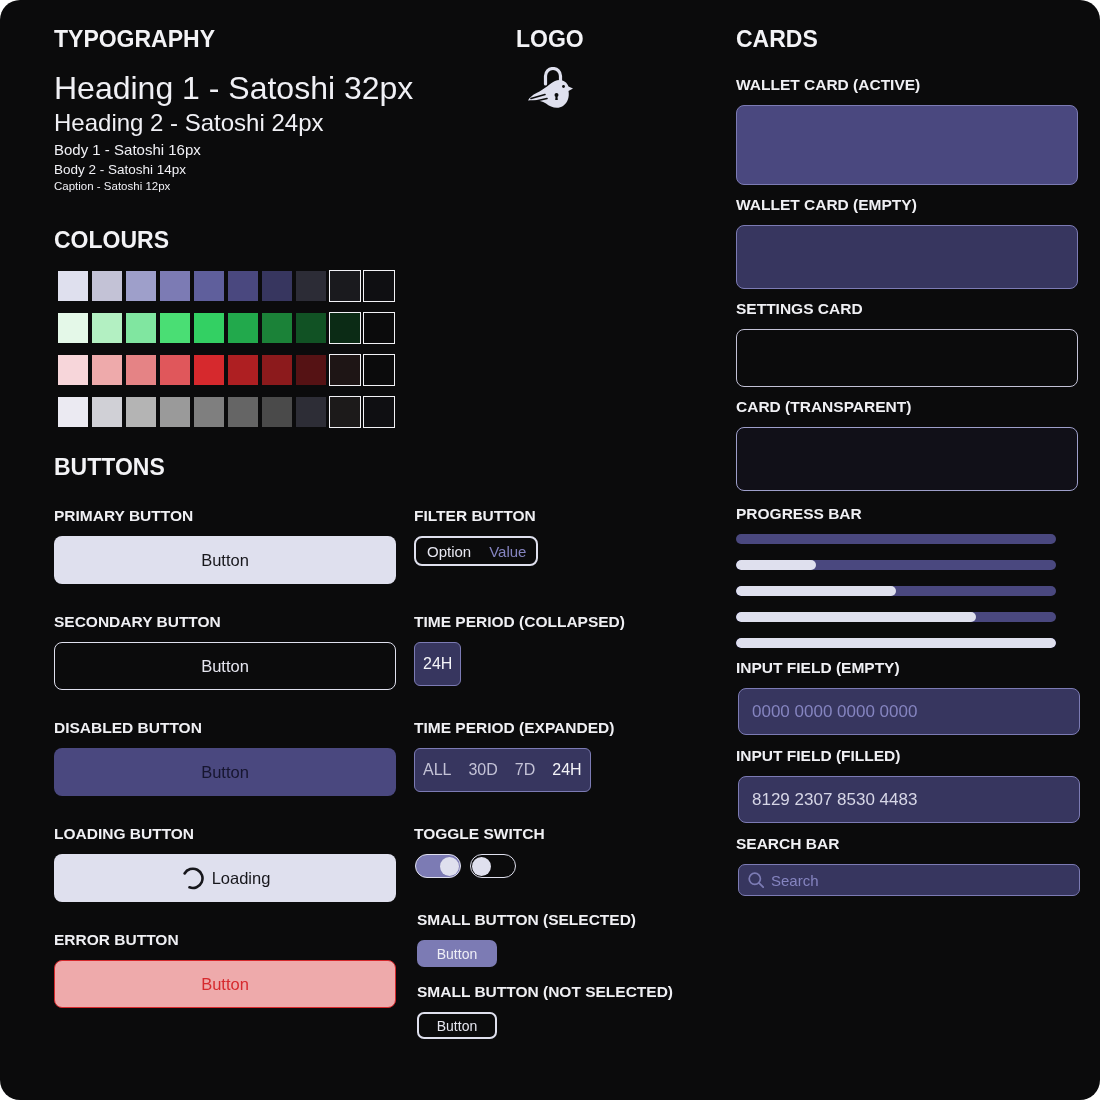 The height and width of the screenshot is (1100, 1100). Describe the element at coordinates (828, 85) in the screenshot. I see `component-label: WALLET CARD (ACTIVE)` at that location.